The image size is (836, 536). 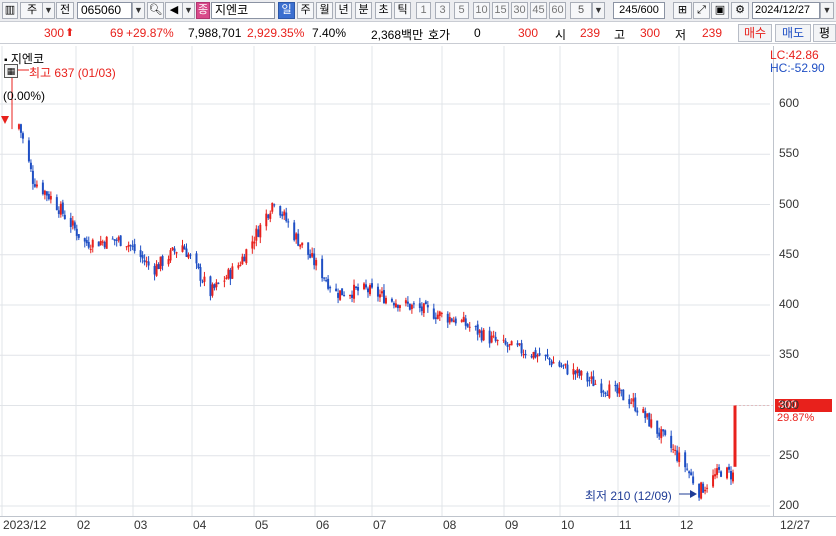 I want to click on y-tick-label: 200, so click(x=789, y=505).